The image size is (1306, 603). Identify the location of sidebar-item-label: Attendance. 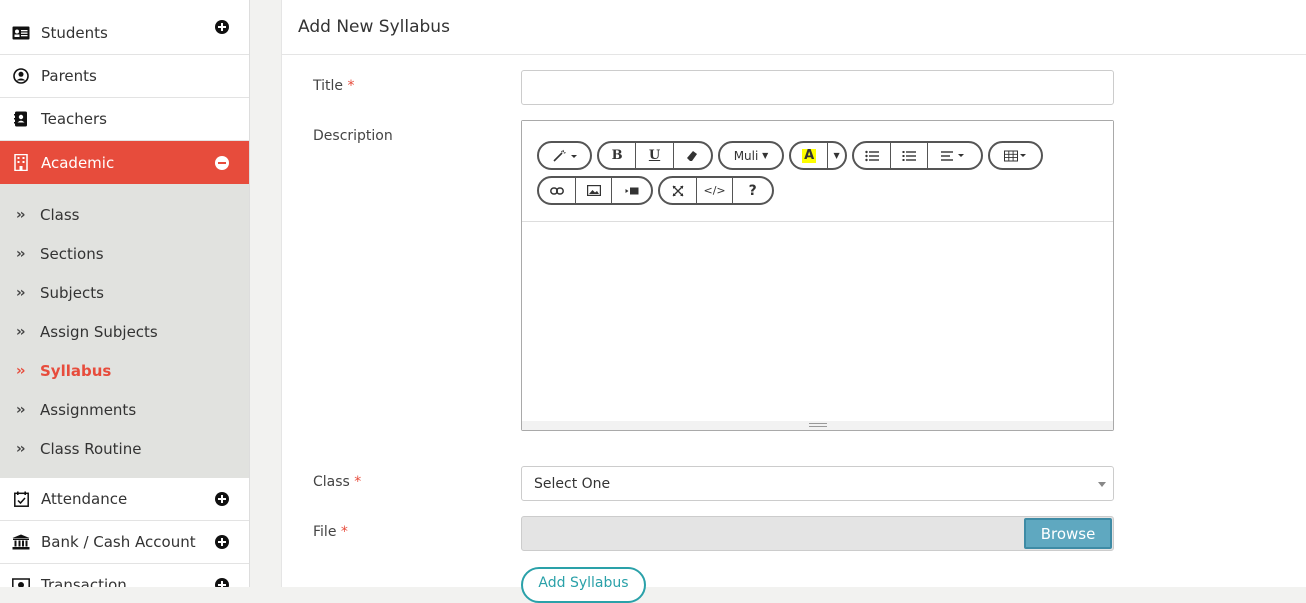
(84, 499).